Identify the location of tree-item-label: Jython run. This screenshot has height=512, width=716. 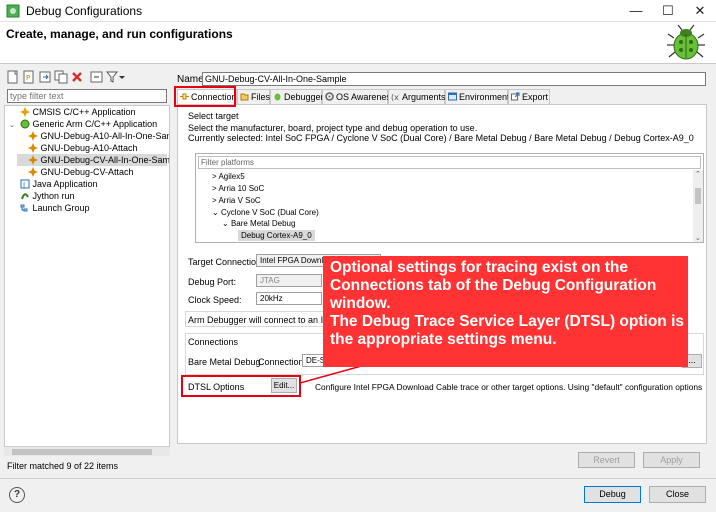
(53, 196).